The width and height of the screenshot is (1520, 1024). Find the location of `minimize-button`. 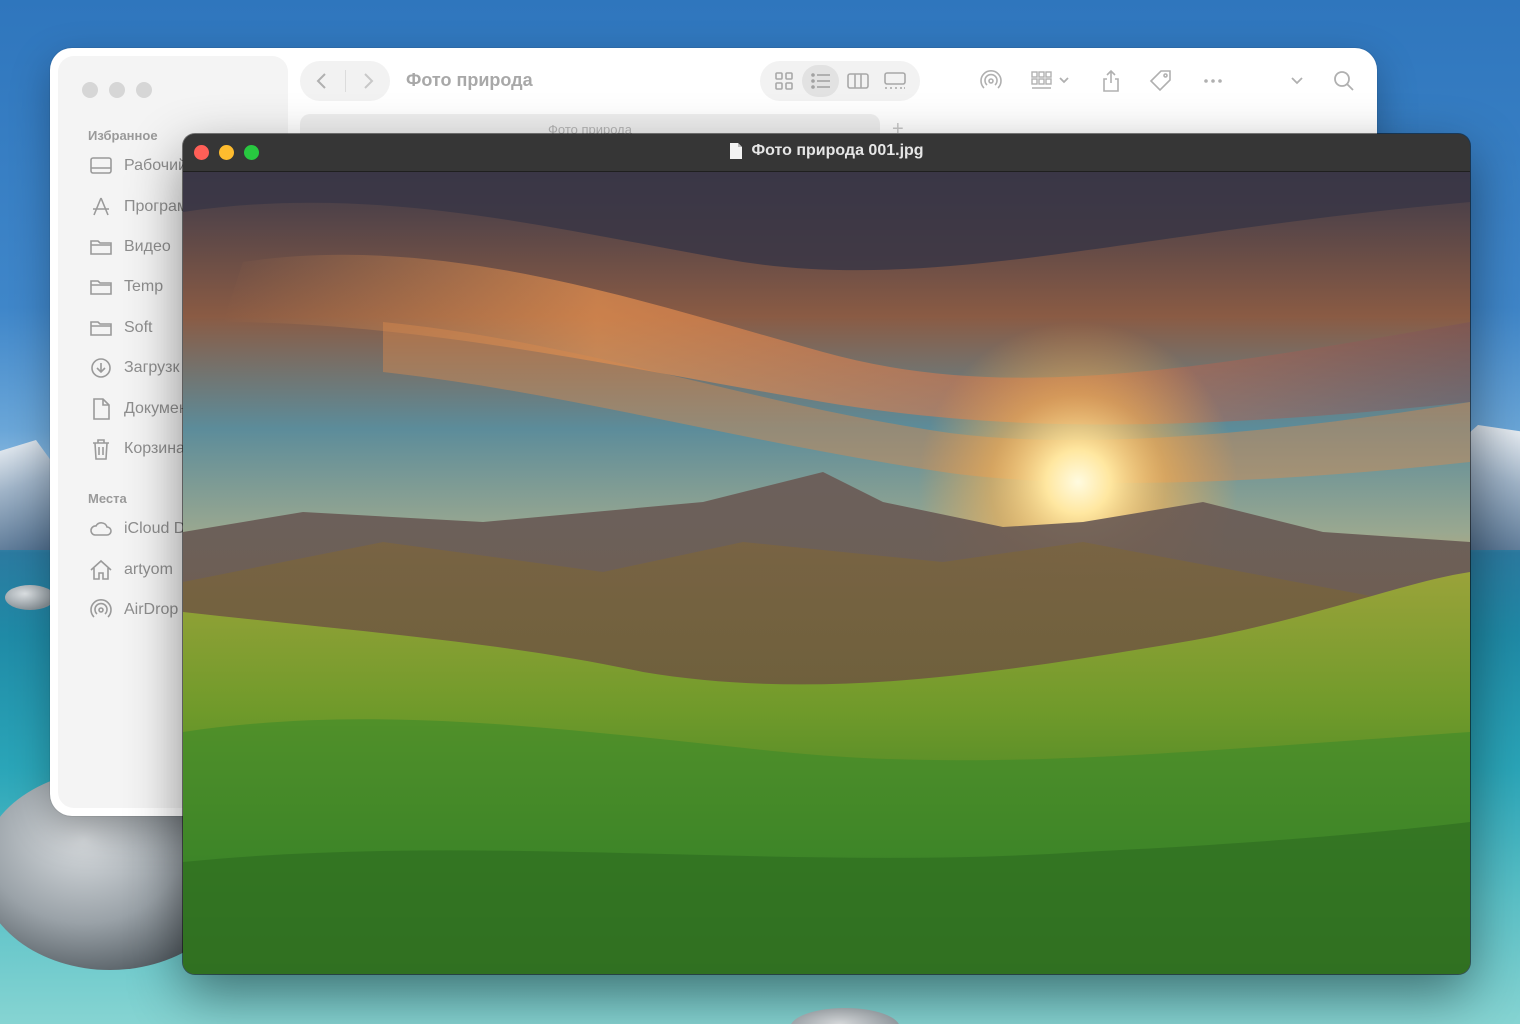

minimize-button is located at coordinates (117, 90).